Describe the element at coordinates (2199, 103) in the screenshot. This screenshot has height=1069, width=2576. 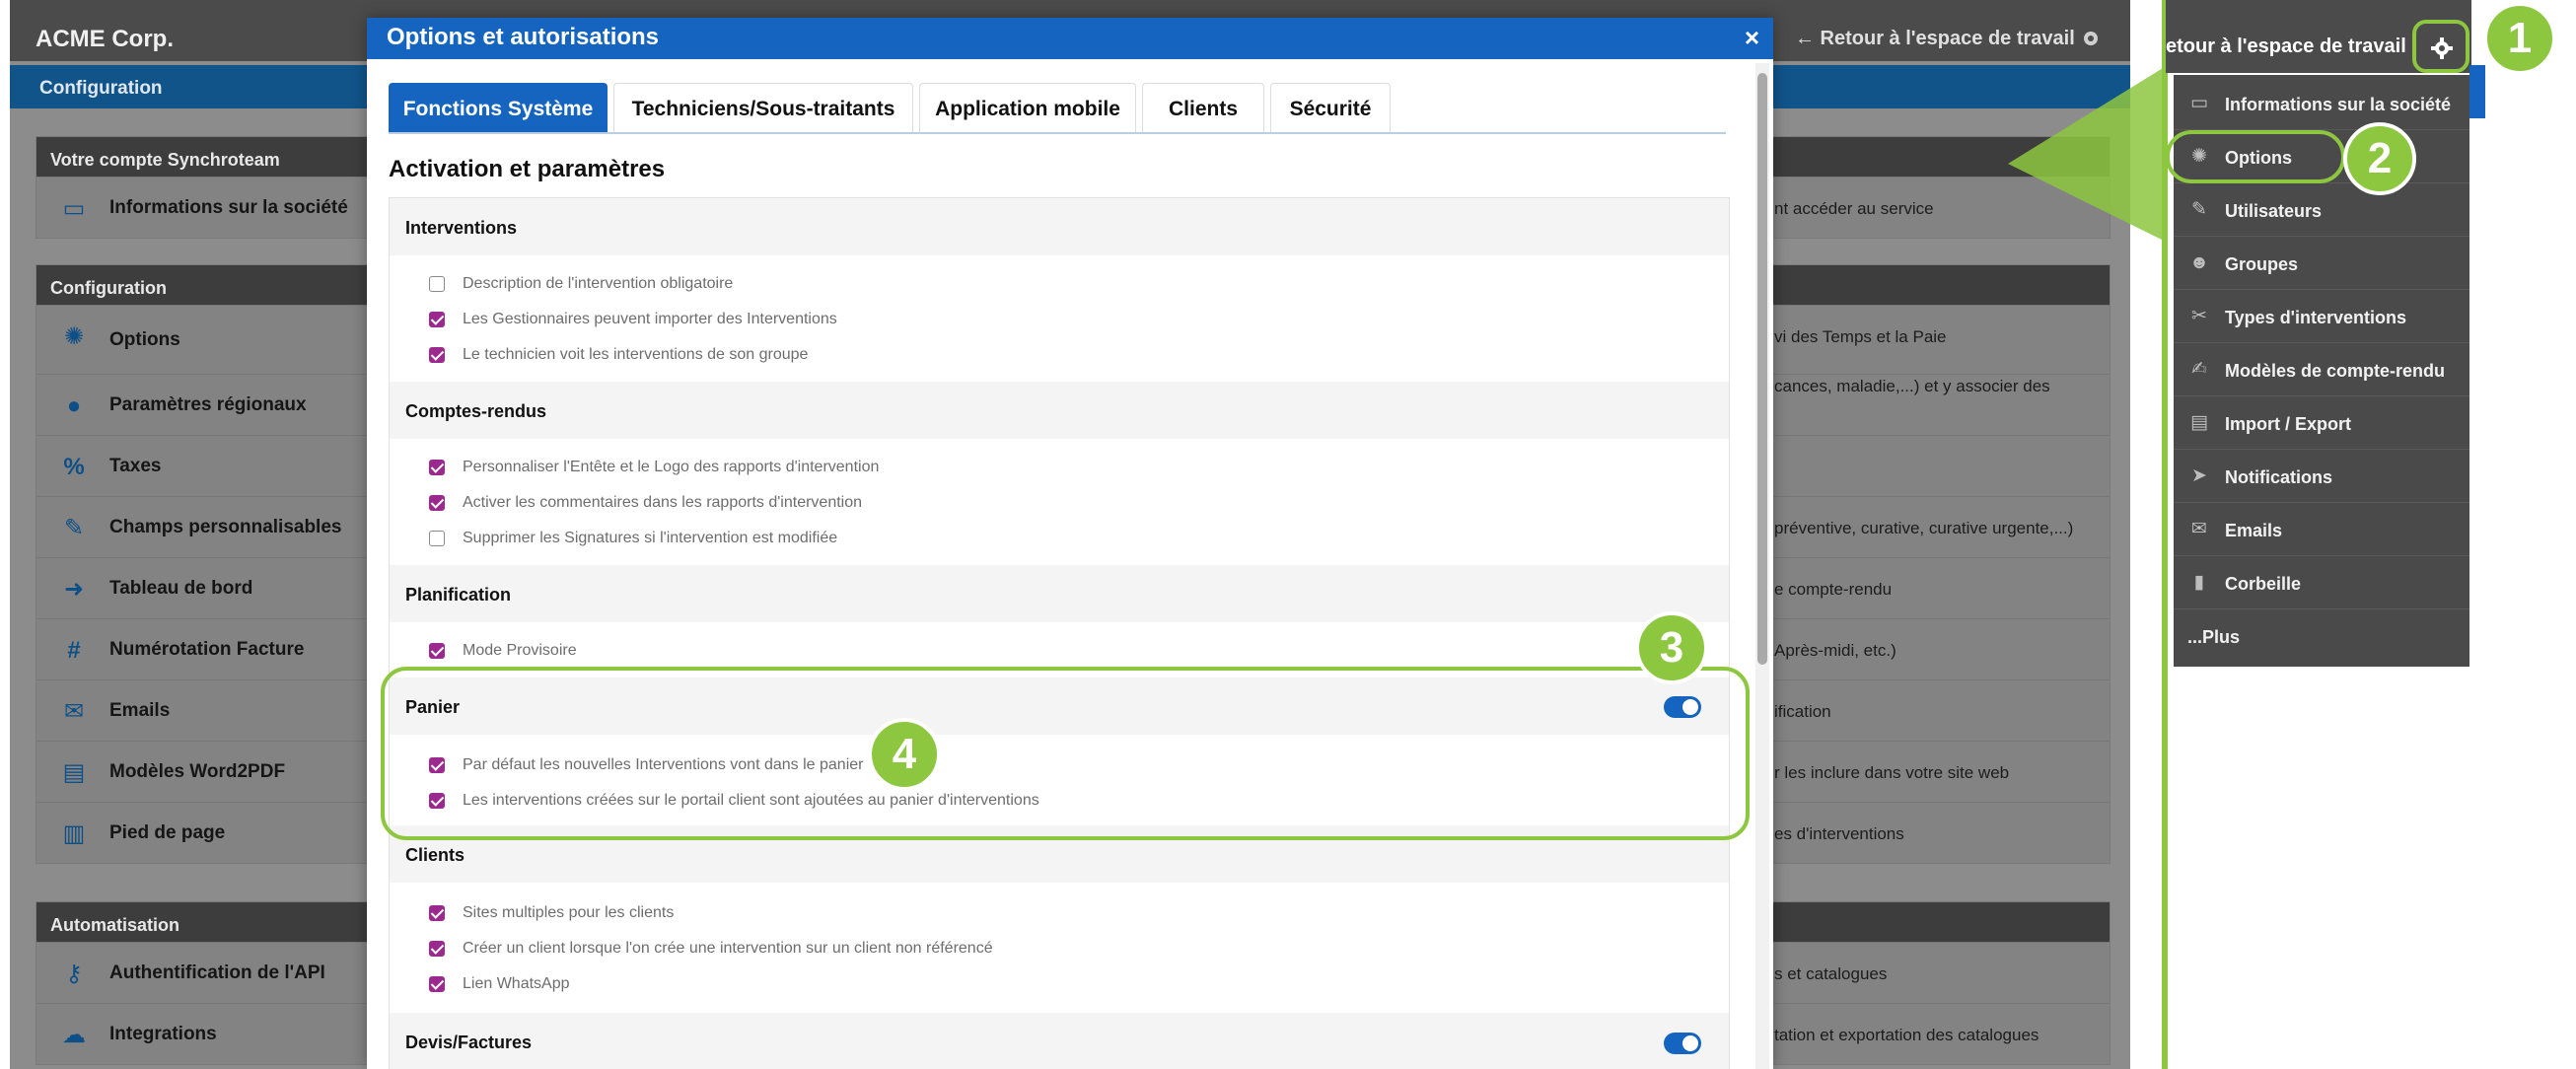
I see `id-card-icon: ▭` at that location.